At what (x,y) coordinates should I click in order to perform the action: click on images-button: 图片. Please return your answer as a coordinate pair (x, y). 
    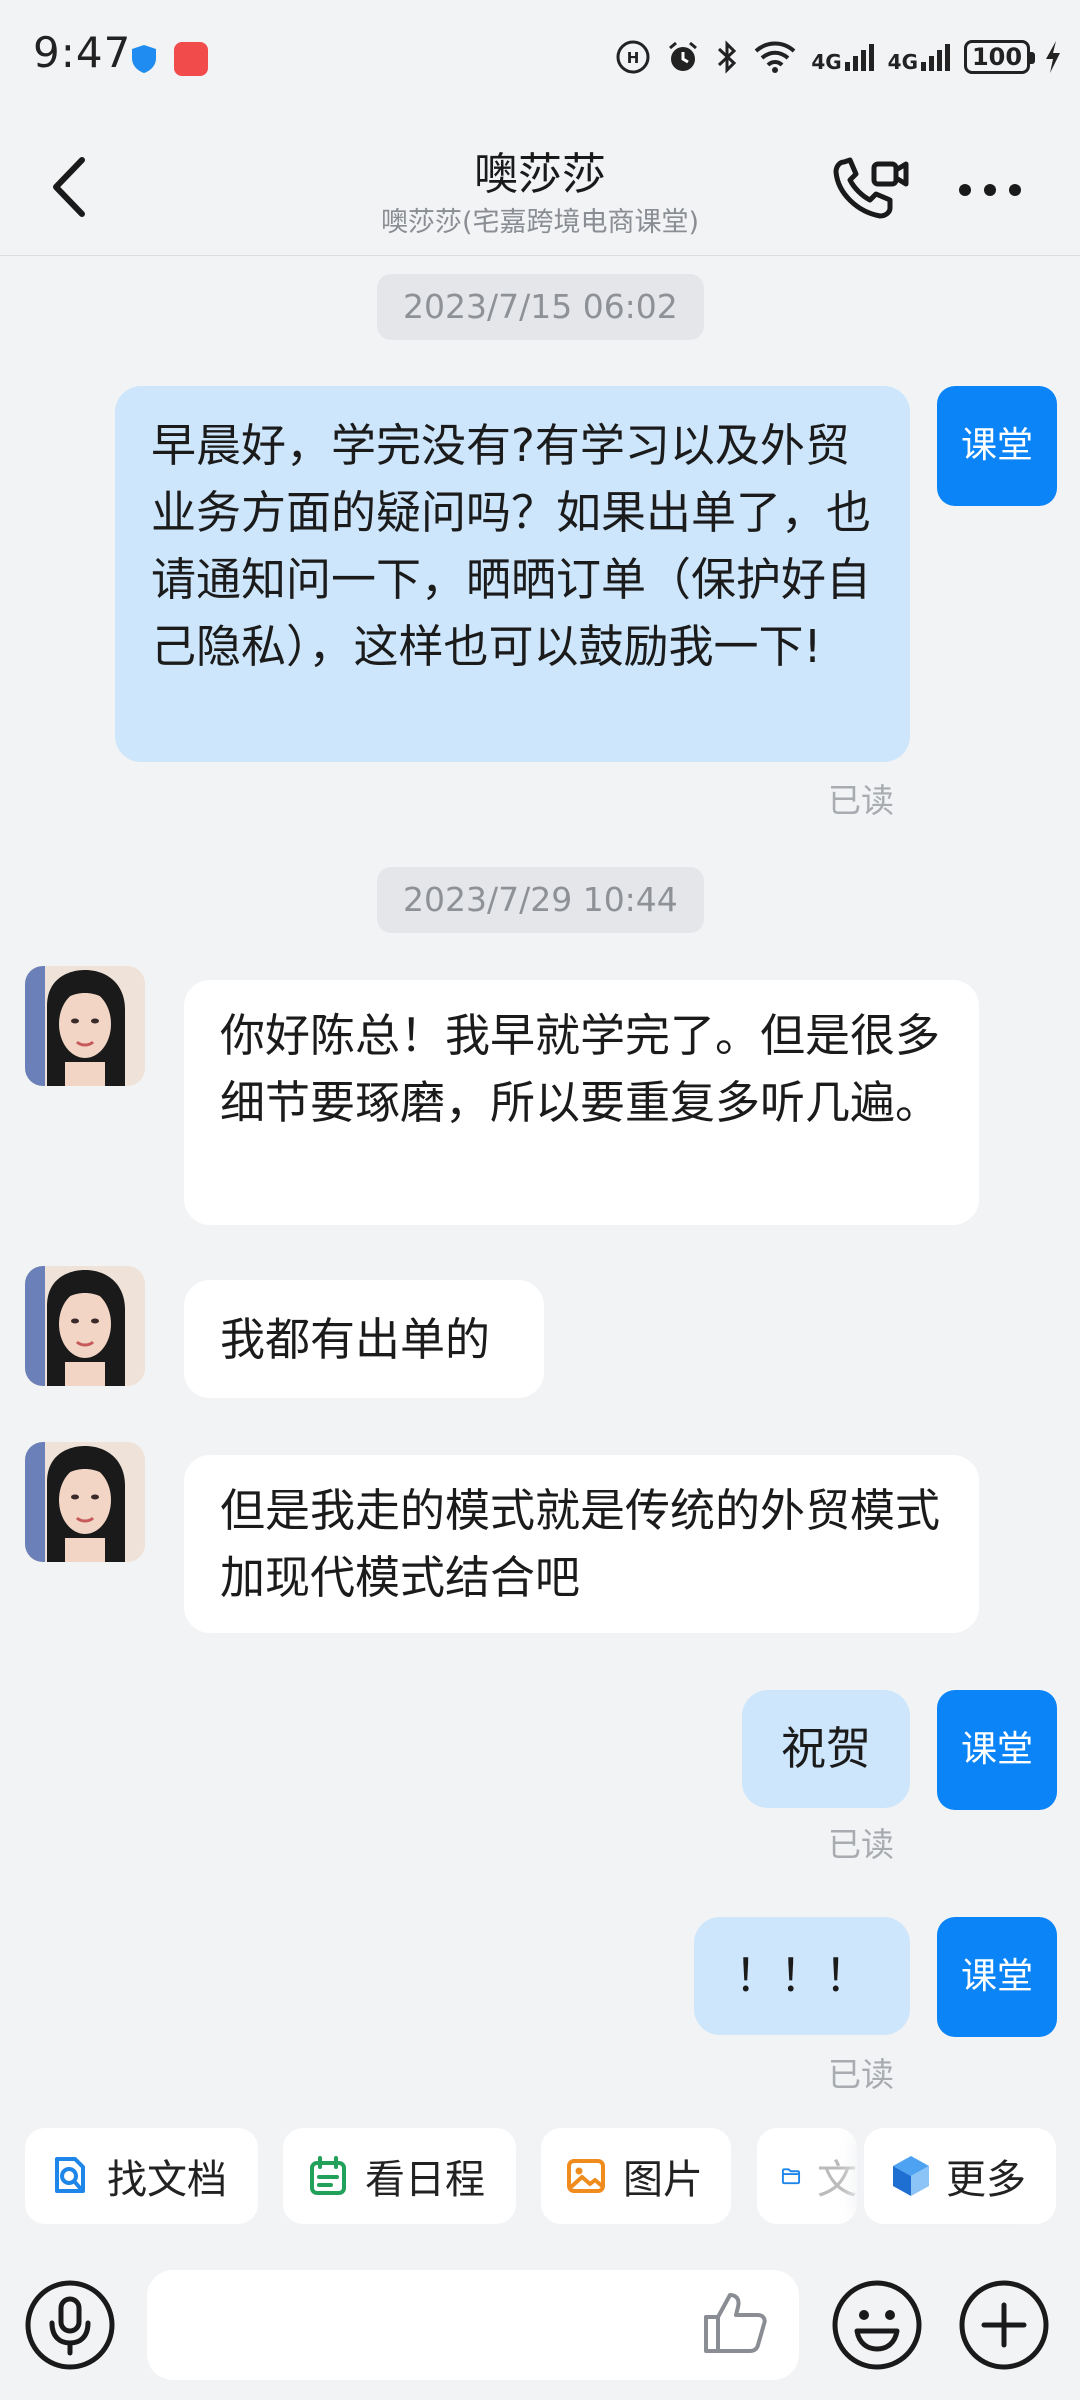
    Looking at the image, I should click on (636, 2176).